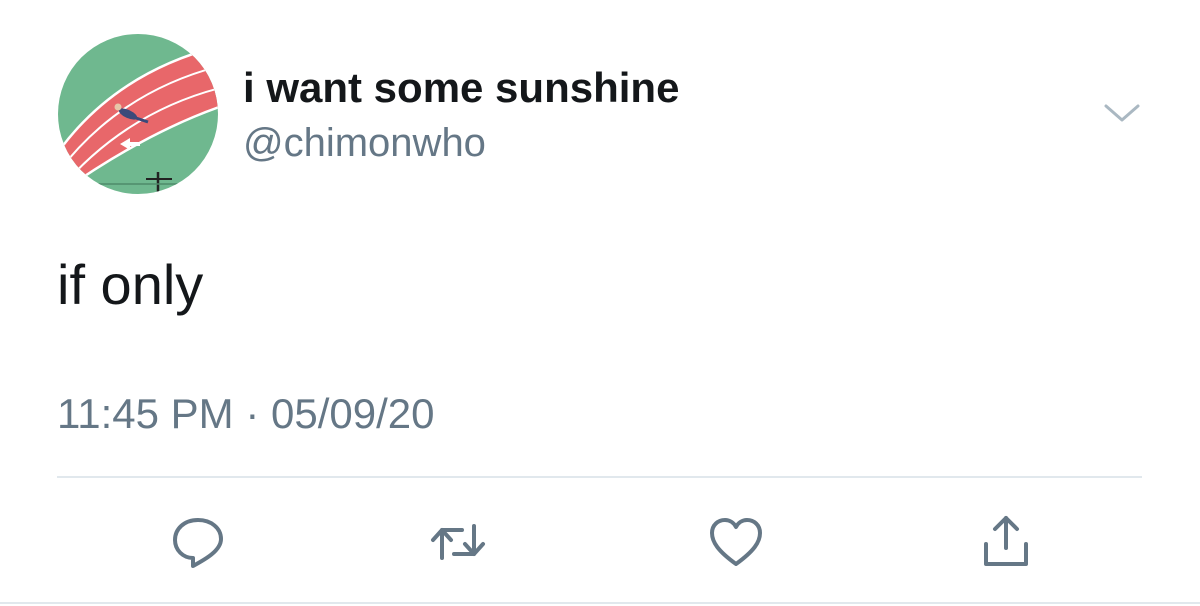  I want to click on reply-icon, so click(198, 543).